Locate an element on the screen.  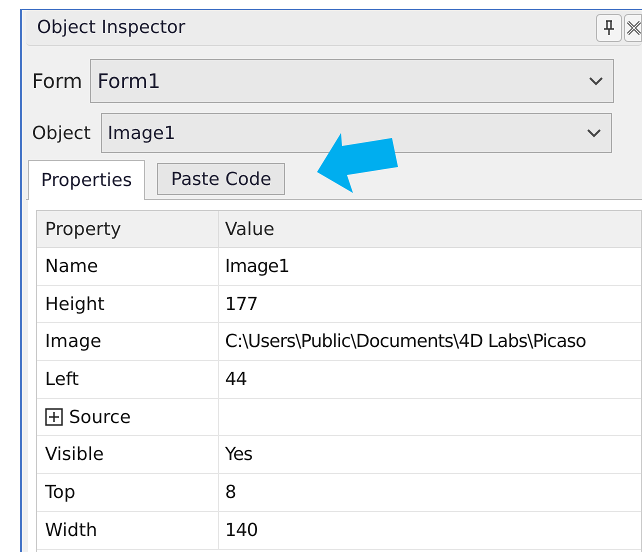
property-name: Top is located at coordinates (60, 492).